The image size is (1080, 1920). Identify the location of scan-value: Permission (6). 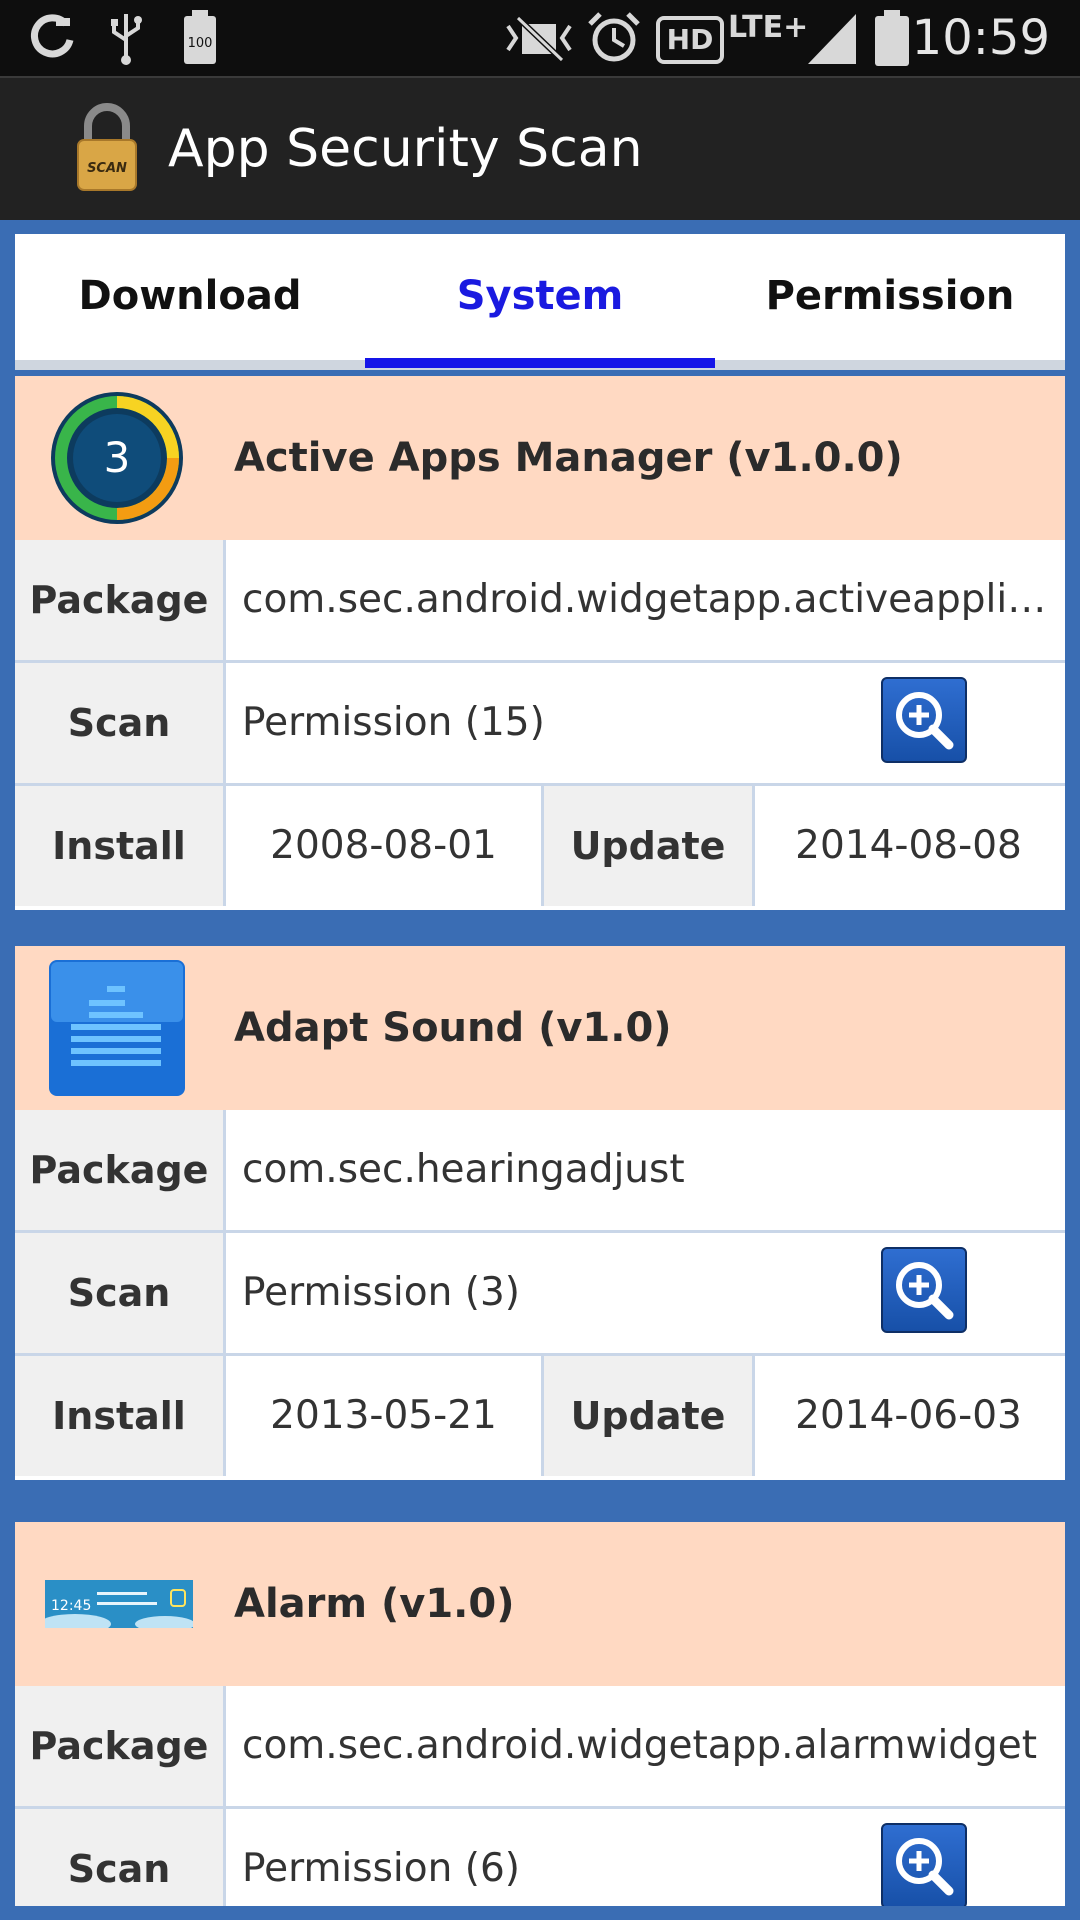
(381, 1868).